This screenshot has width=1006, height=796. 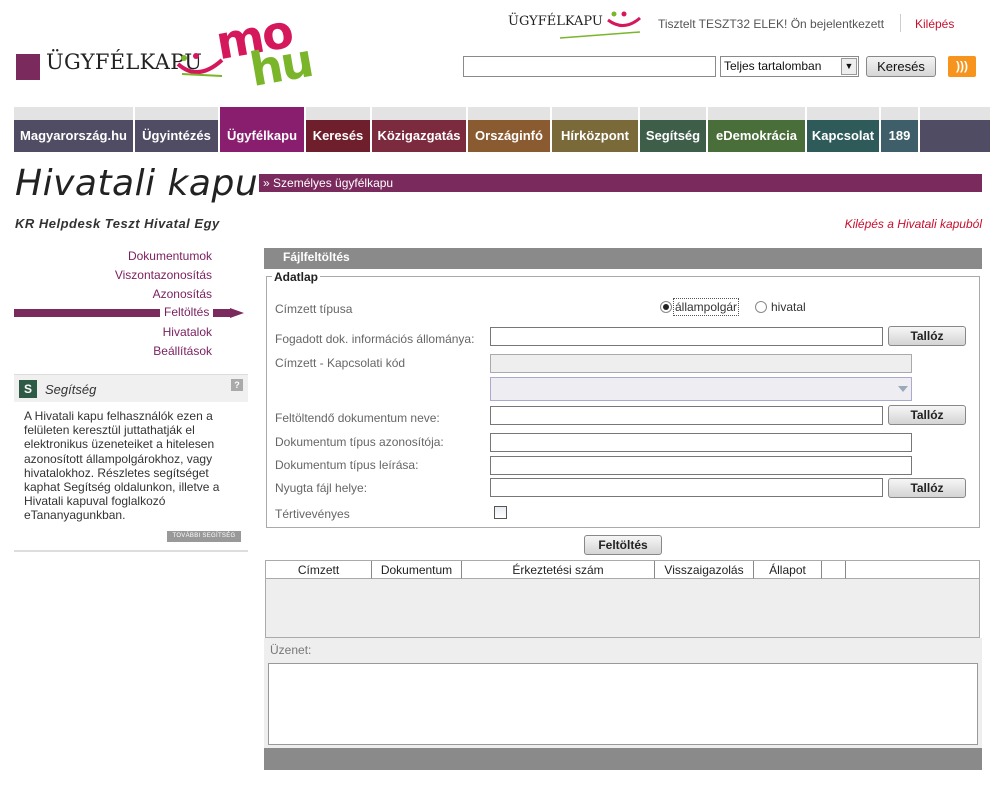 What do you see at coordinates (927, 336) in the screenshot?
I see `browse-button-1: Tallóz` at bounding box center [927, 336].